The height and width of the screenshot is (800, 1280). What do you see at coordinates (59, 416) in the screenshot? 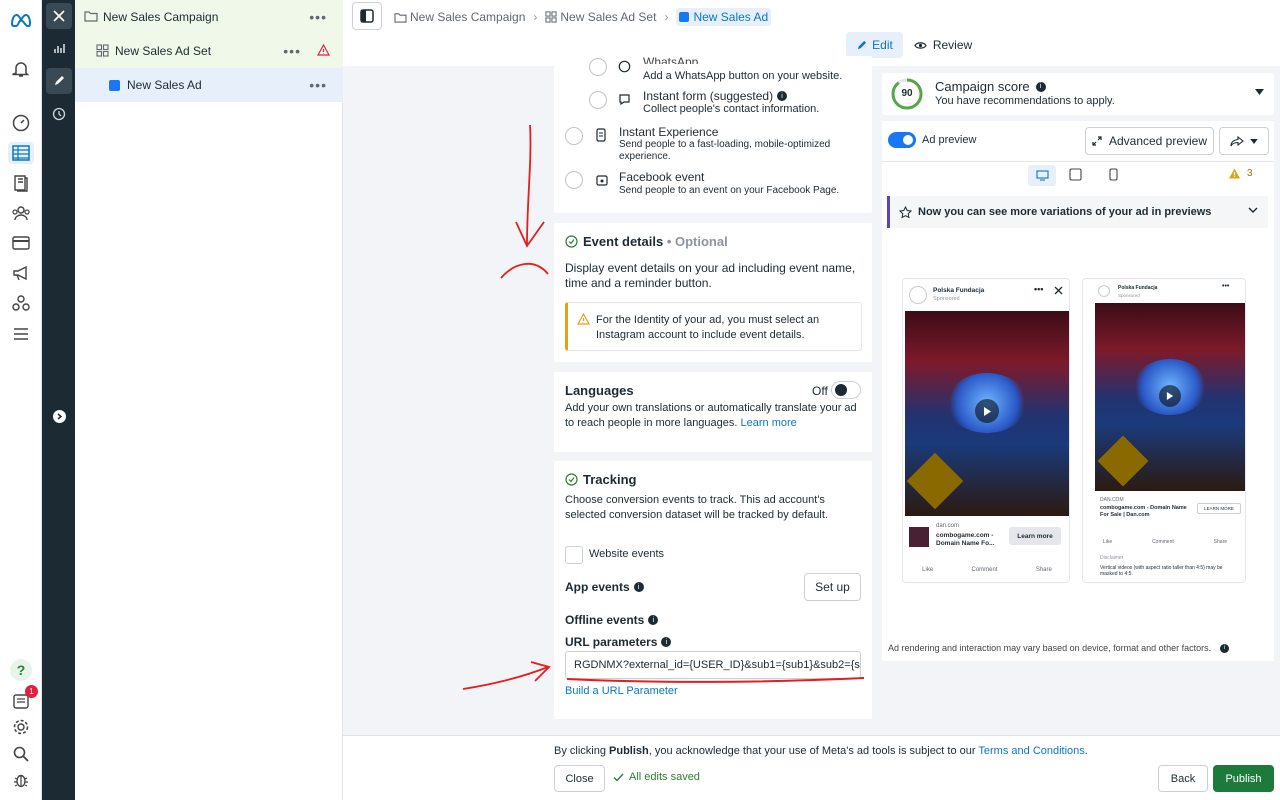
I see `expand-chevron-icon` at bounding box center [59, 416].